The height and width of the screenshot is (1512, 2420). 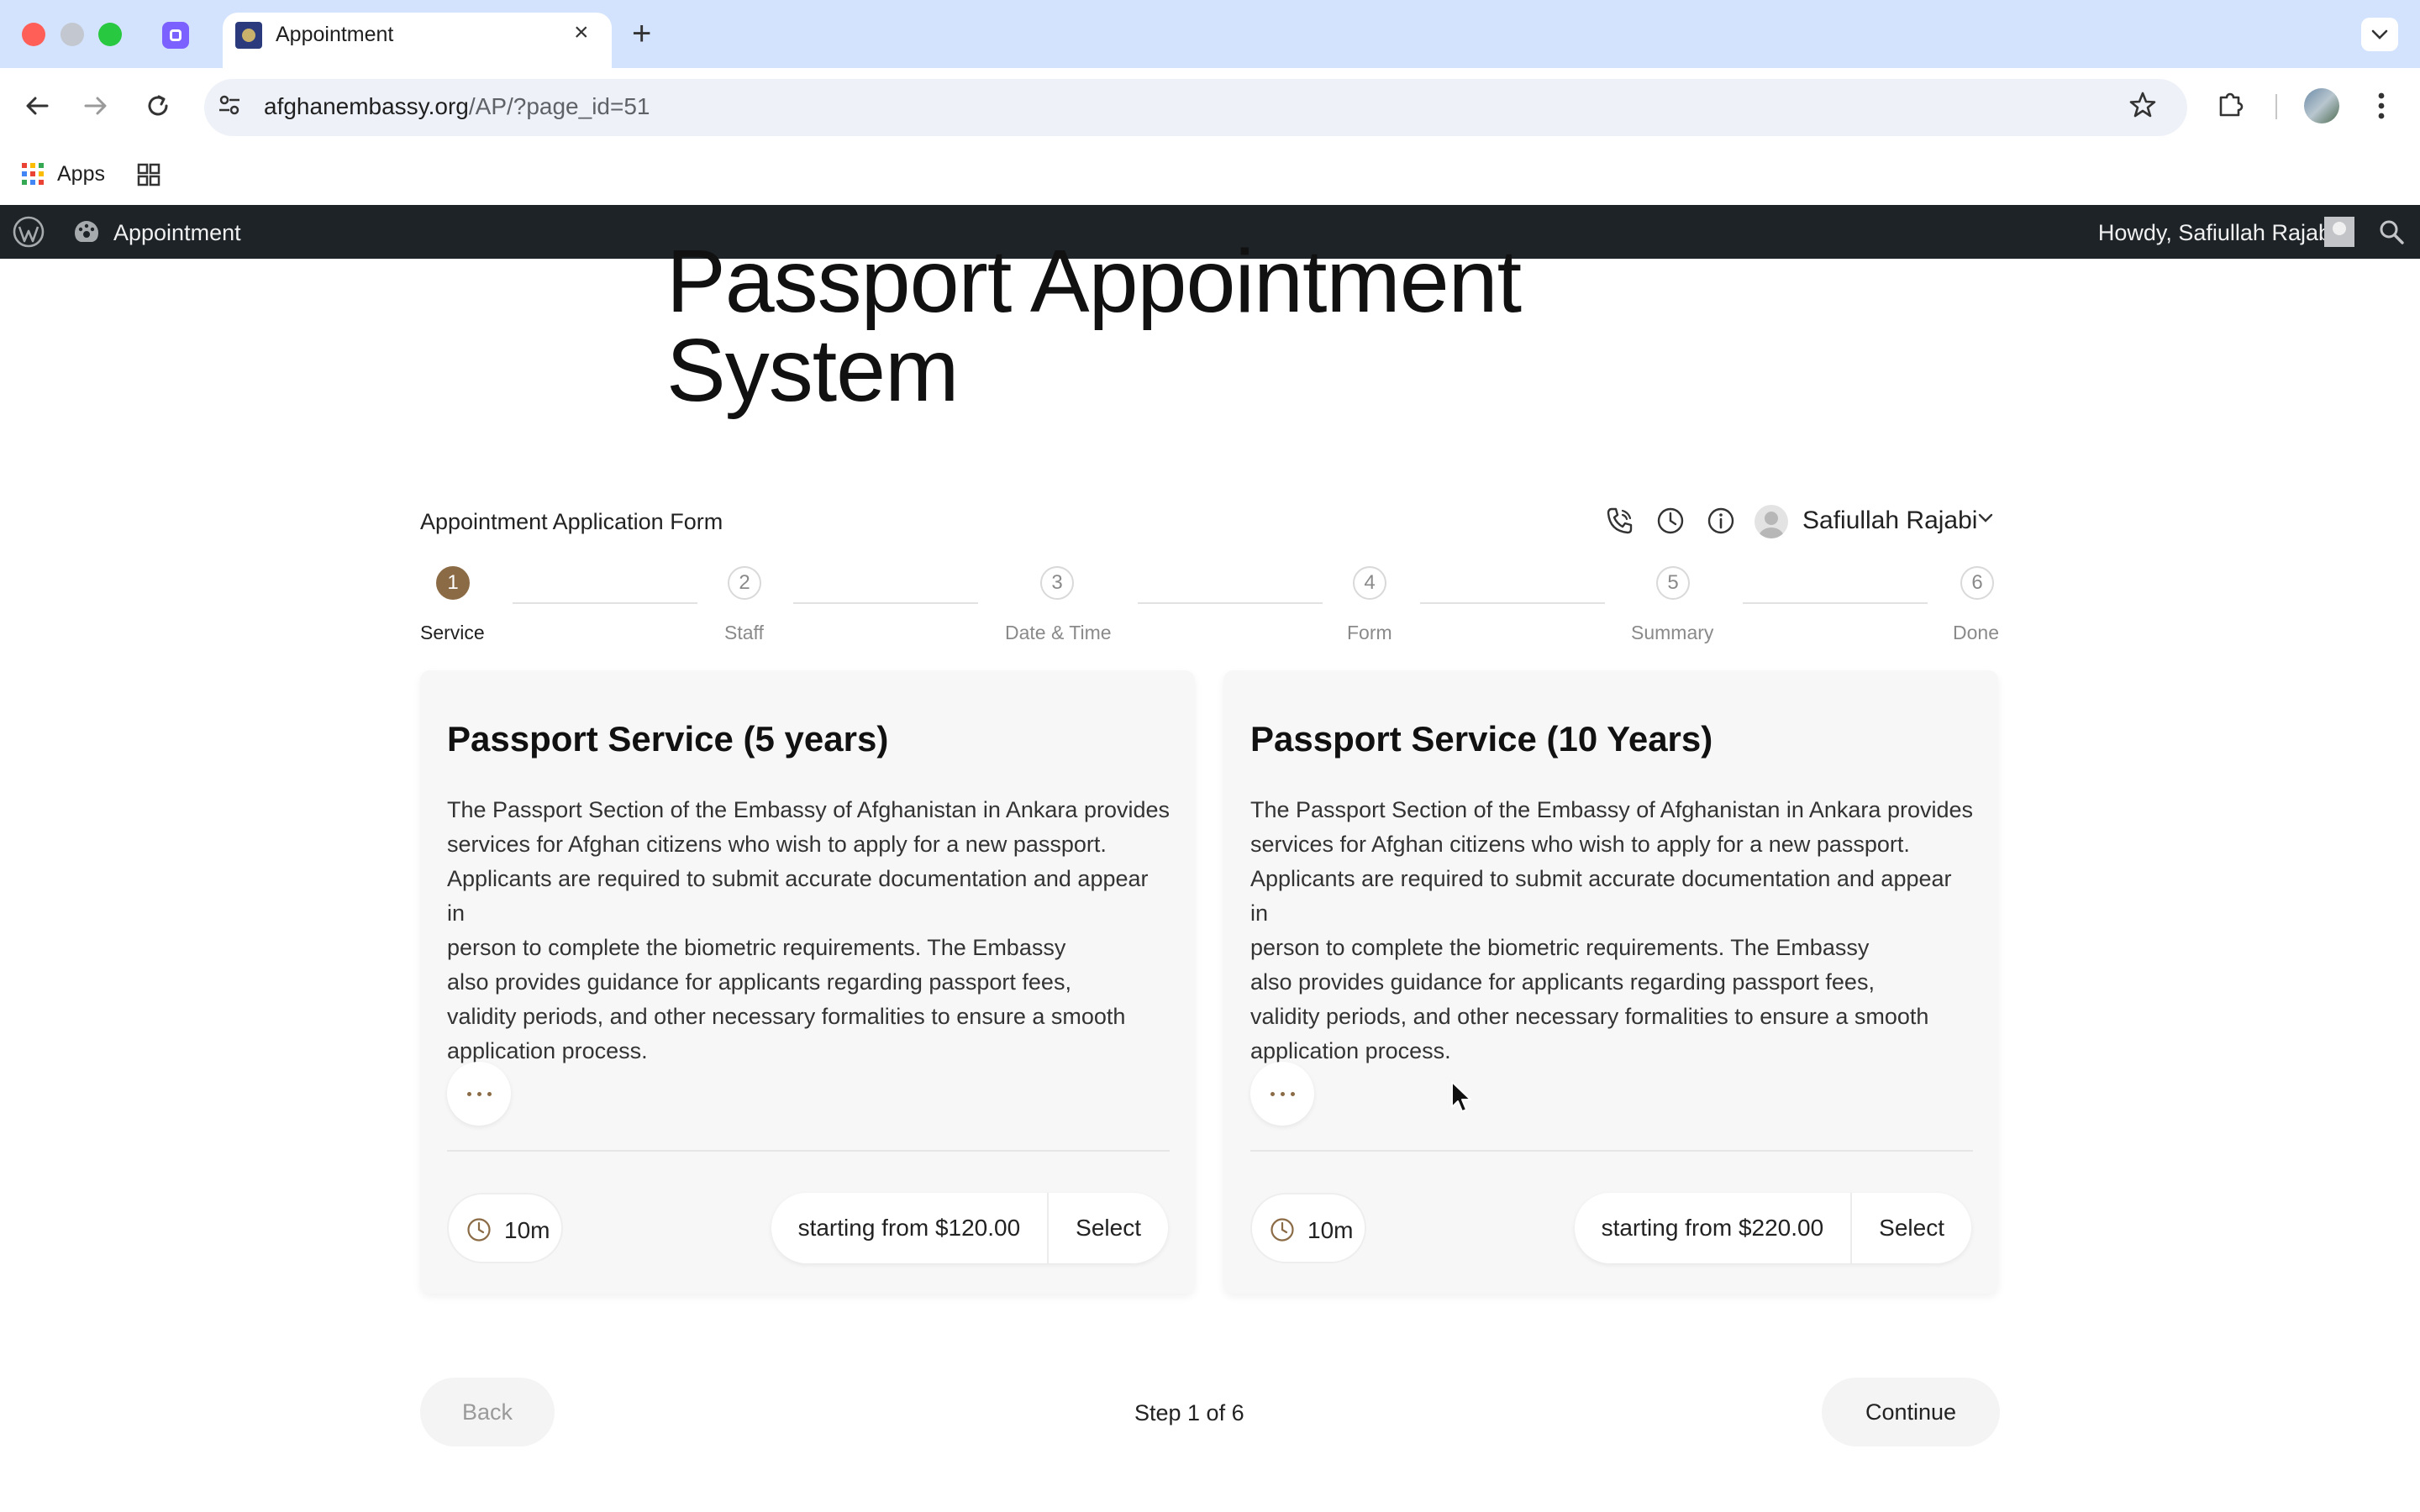 I want to click on tab-favicon-icon, so click(x=248, y=35).